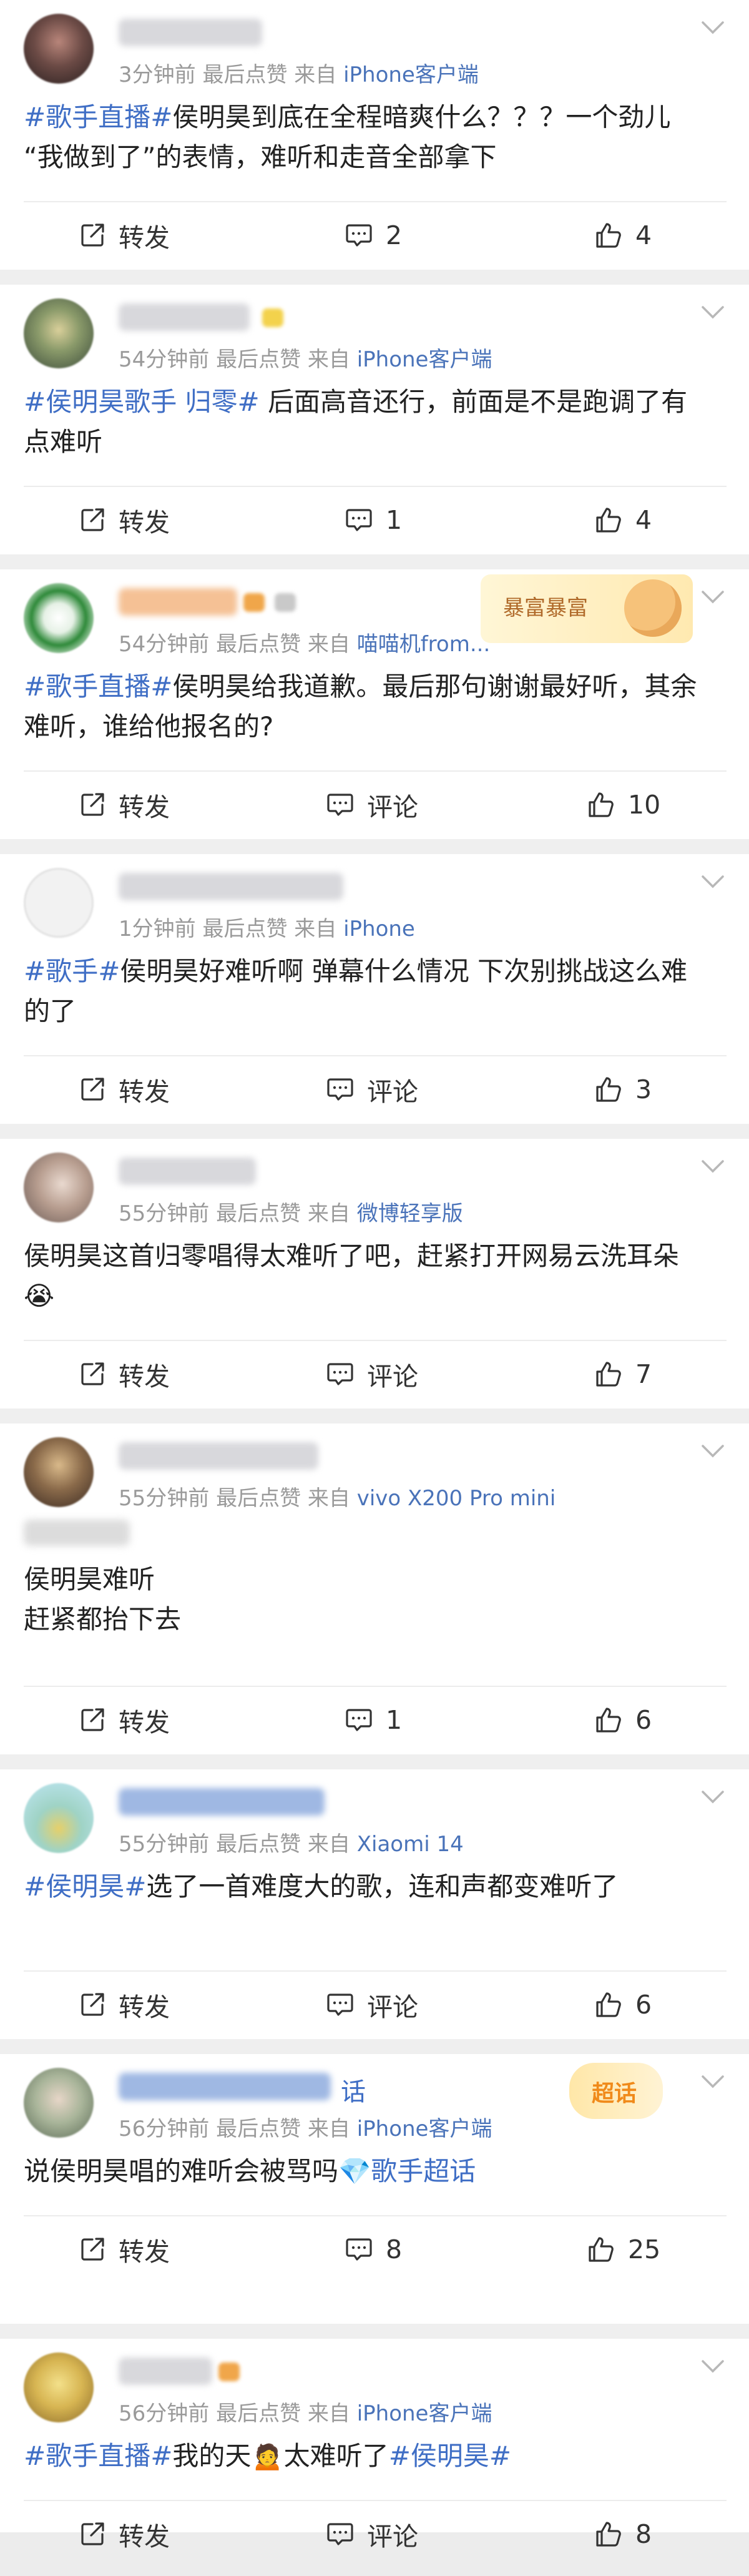  What do you see at coordinates (623, 2249) in the screenshot?
I see `like-button: 25` at bounding box center [623, 2249].